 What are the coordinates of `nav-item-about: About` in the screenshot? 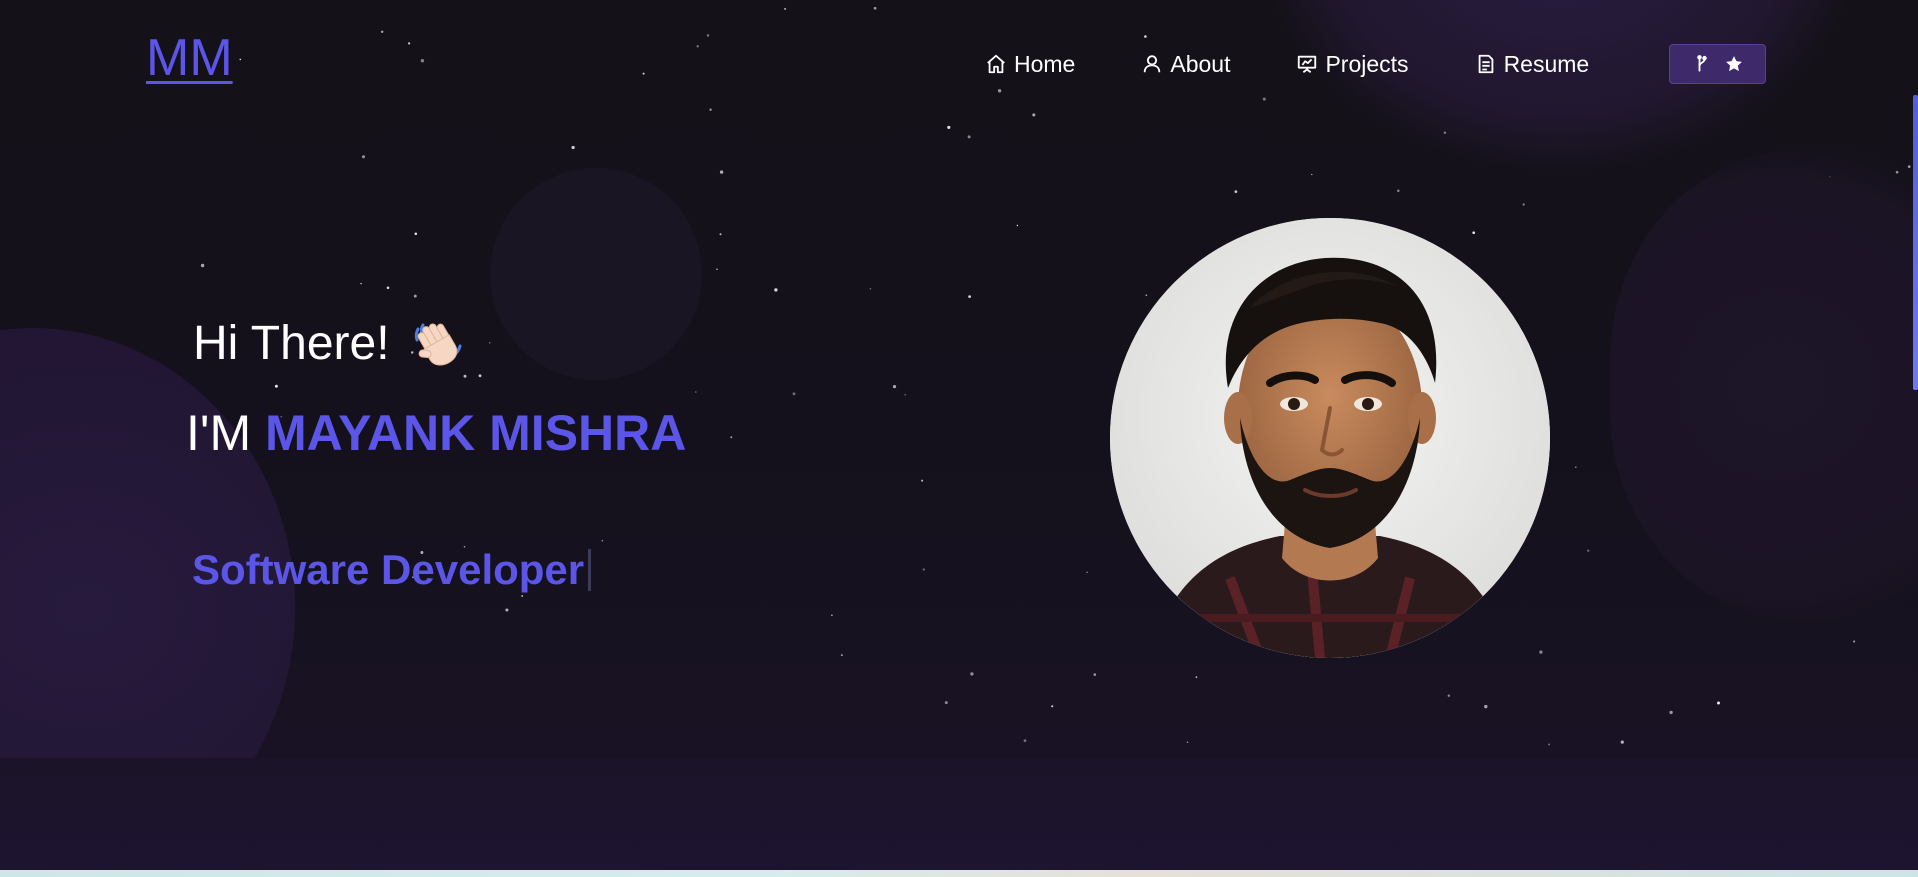 It's located at (1185, 64).